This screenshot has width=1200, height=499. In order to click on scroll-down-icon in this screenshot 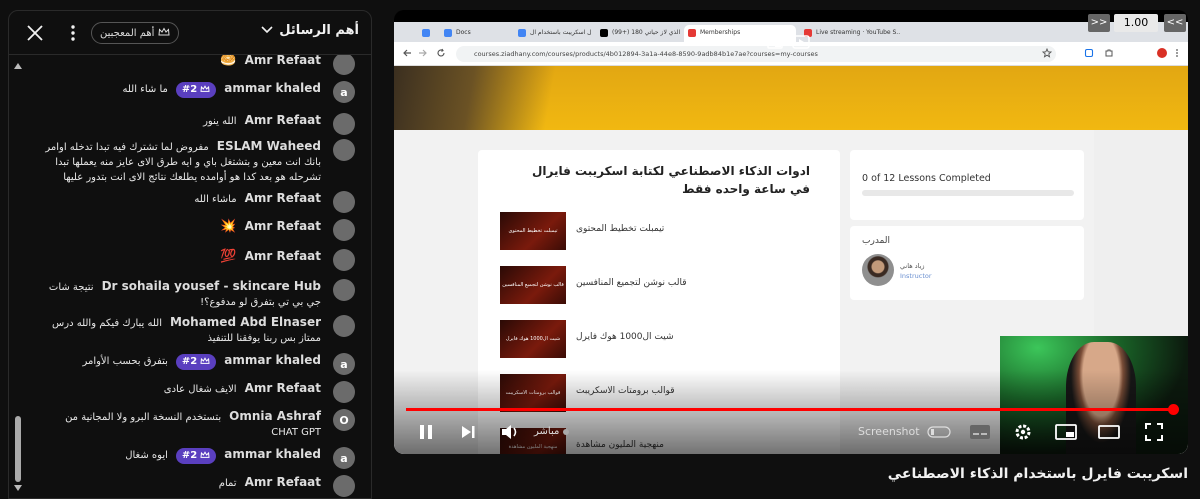, I will do `click(18, 488)`.